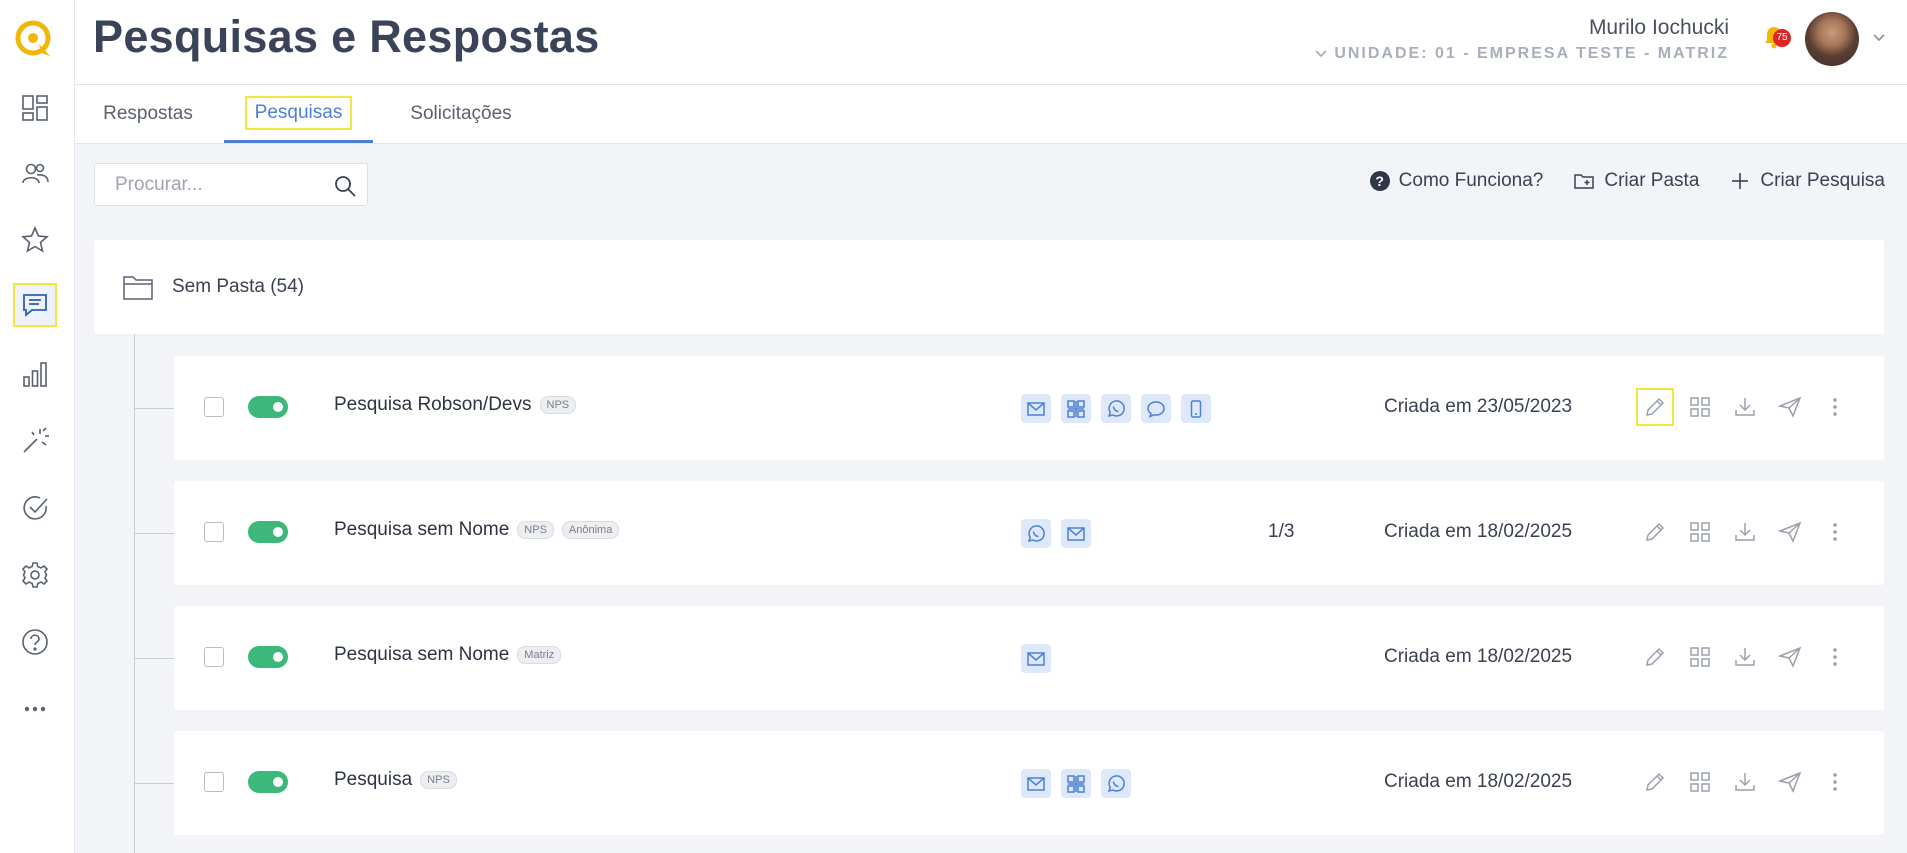 This screenshot has height=853, width=1907. What do you see at coordinates (35, 709) in the screenshot?
I see `nav-more` at bounding box center [35, 709].